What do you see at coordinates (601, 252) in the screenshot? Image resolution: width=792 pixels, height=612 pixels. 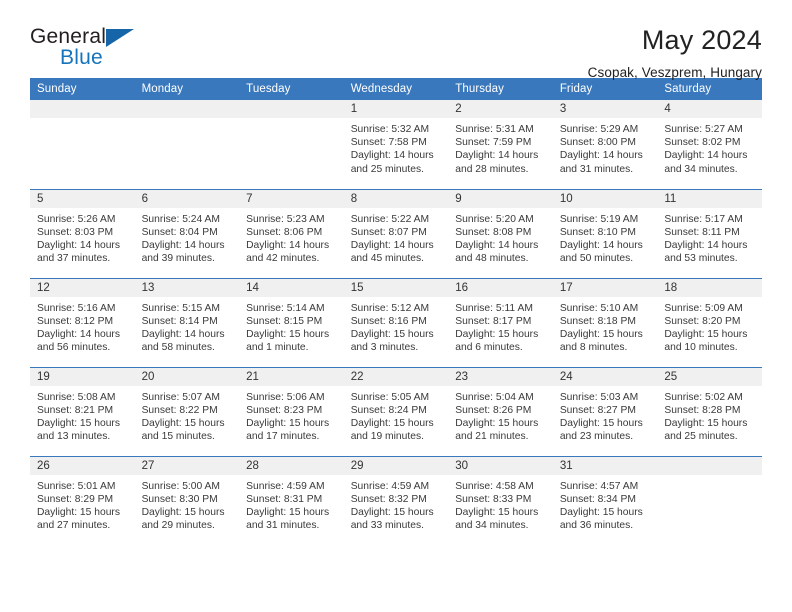 I see `daylight-text: Daylight: 14 hours and 50 minutes.` at bounding box center [601, 252].